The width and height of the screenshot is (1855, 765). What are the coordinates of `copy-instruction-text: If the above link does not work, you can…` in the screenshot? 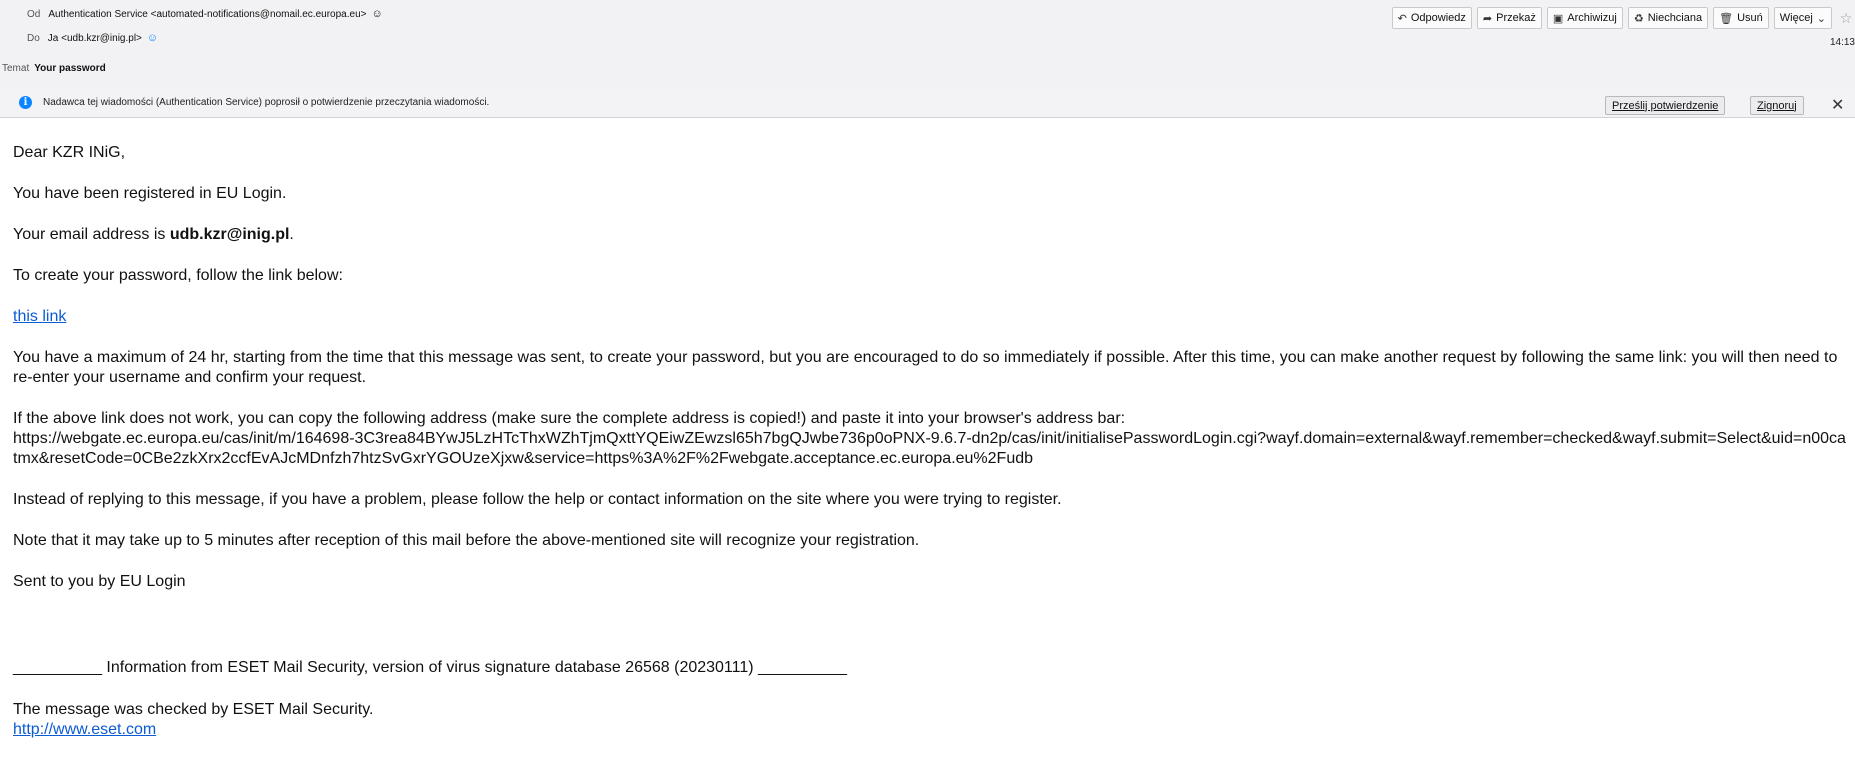 It's located at (569, 418).